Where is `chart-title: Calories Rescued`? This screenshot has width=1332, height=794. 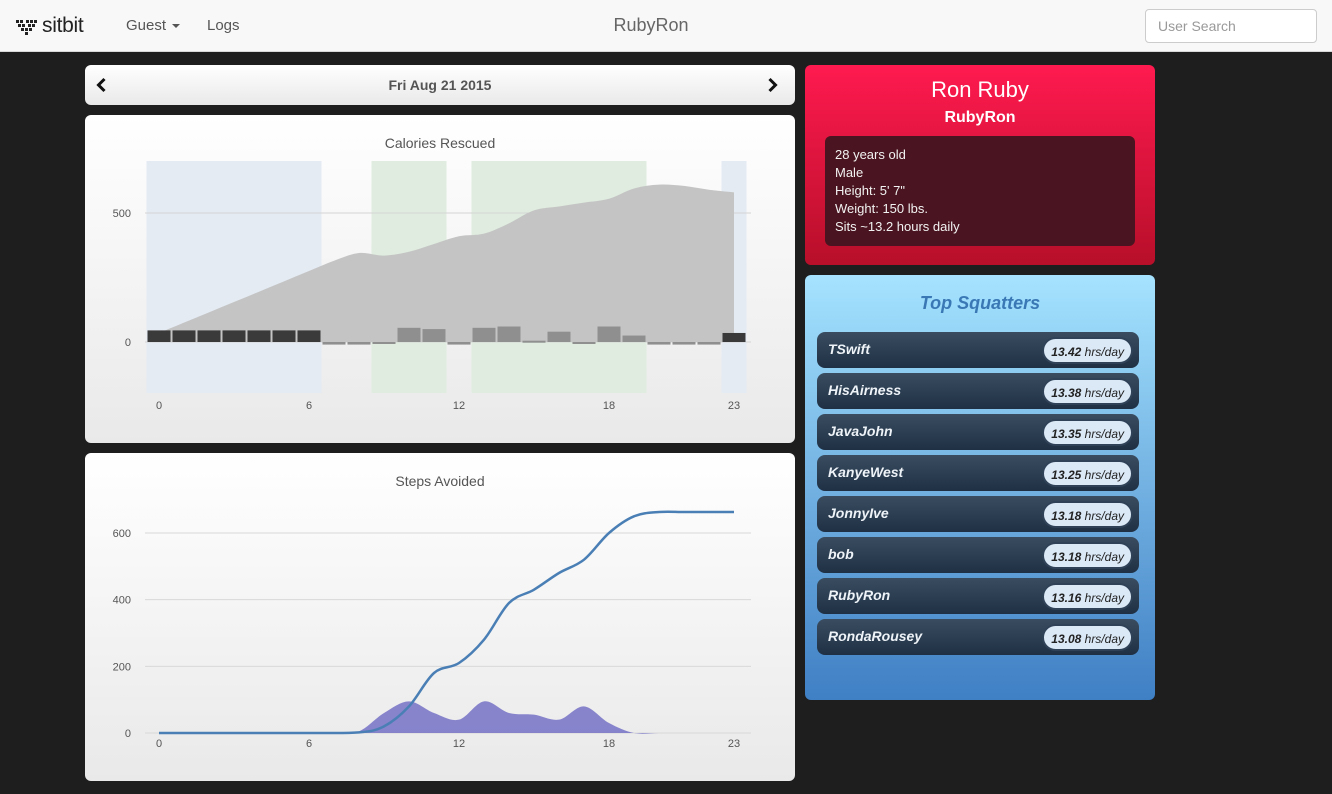
chart-title: Calories Rescued is located at coordinates (440, 143).